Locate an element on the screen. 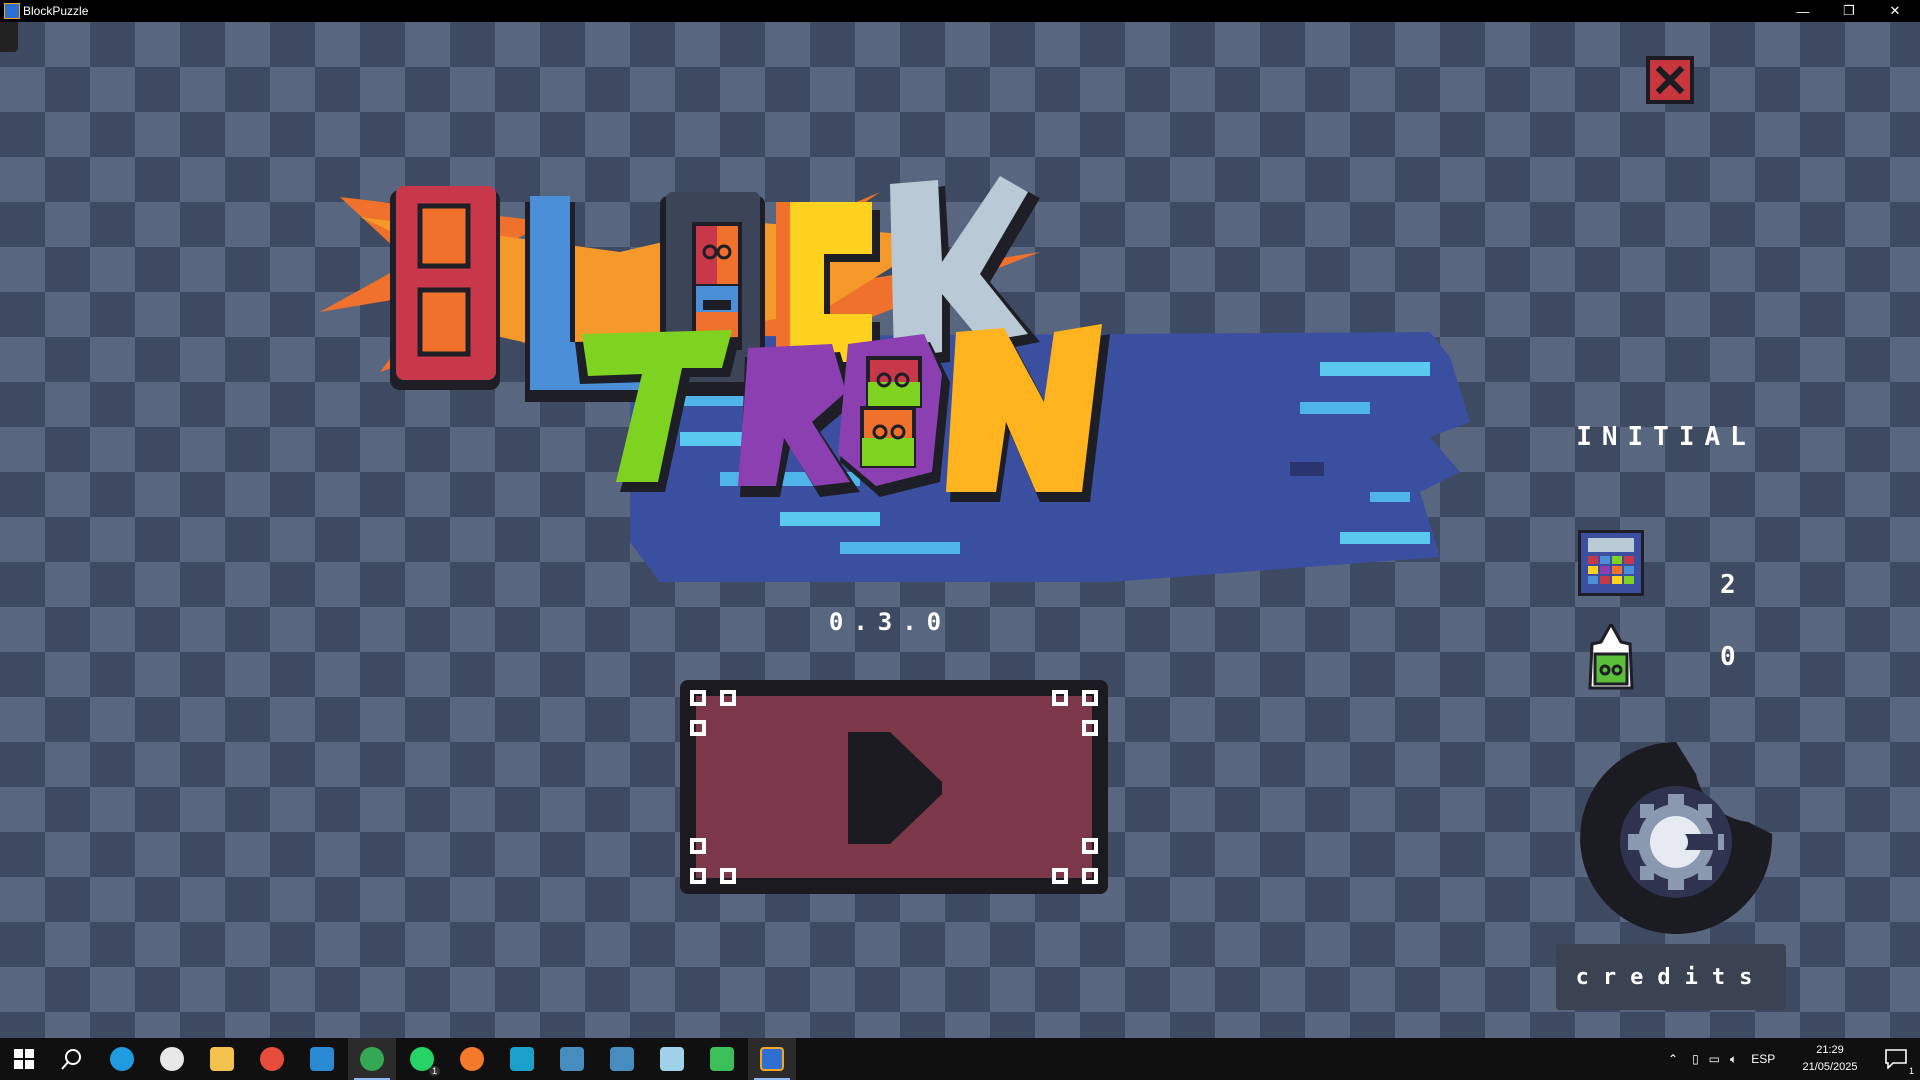 Image resolution: width=1920 pixels, height=1080 pixels. taskbar-vscode is located at coordinates (322, 1059).